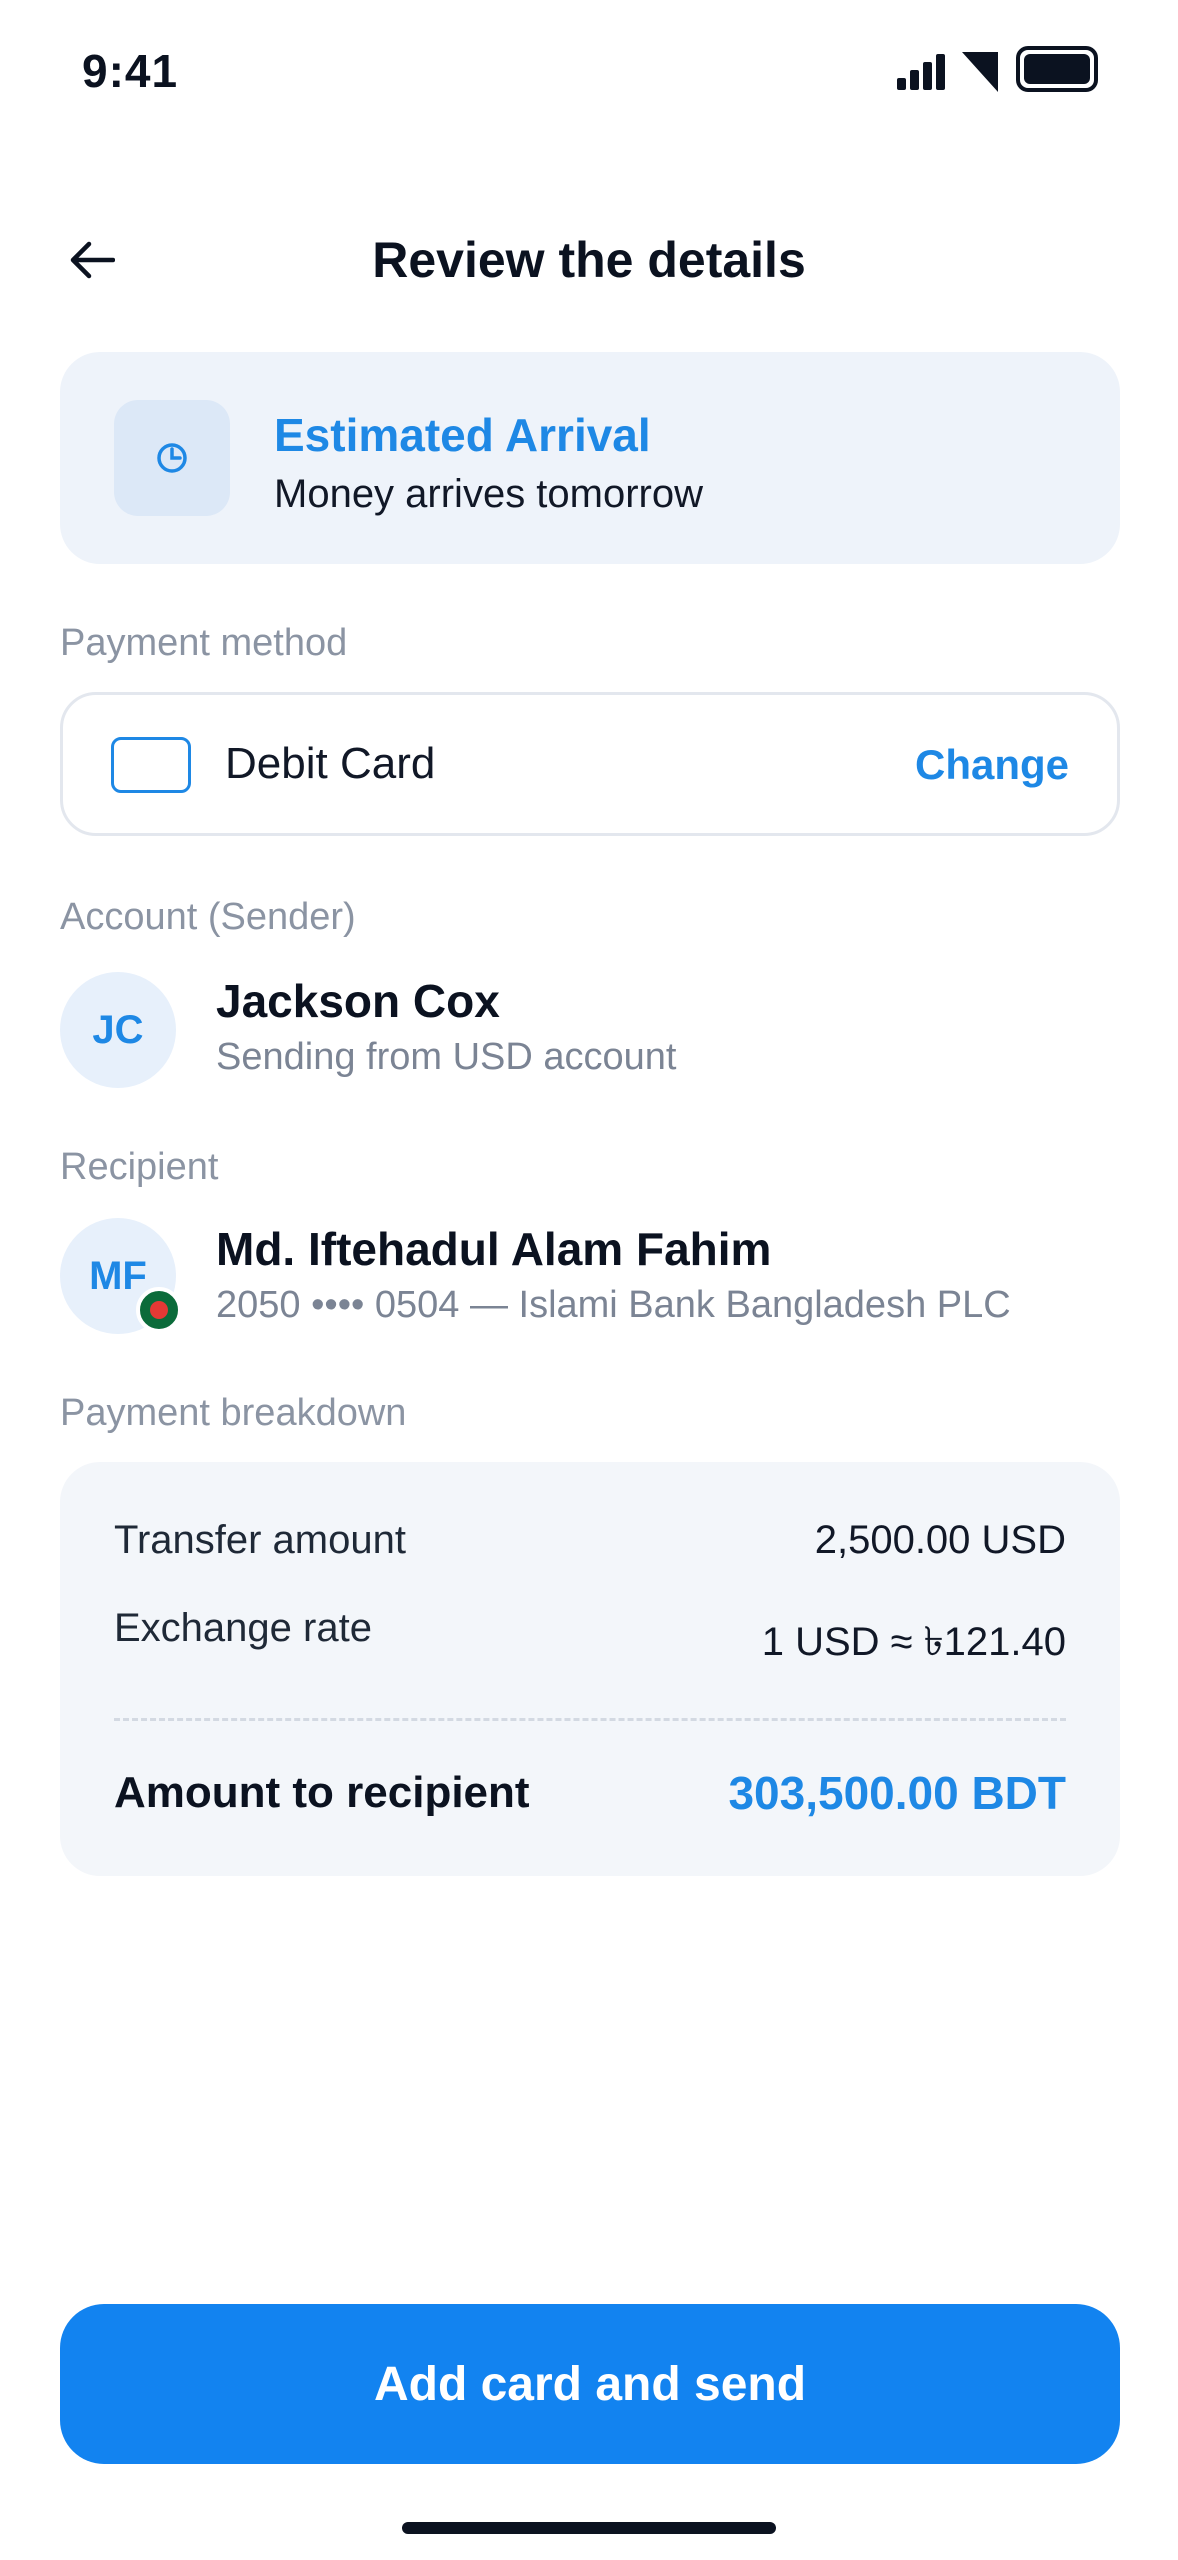  What do you see at coordinates (589, 2528) in the screenshot?
I see `home-indicator` at bounding box center [589, 2528].